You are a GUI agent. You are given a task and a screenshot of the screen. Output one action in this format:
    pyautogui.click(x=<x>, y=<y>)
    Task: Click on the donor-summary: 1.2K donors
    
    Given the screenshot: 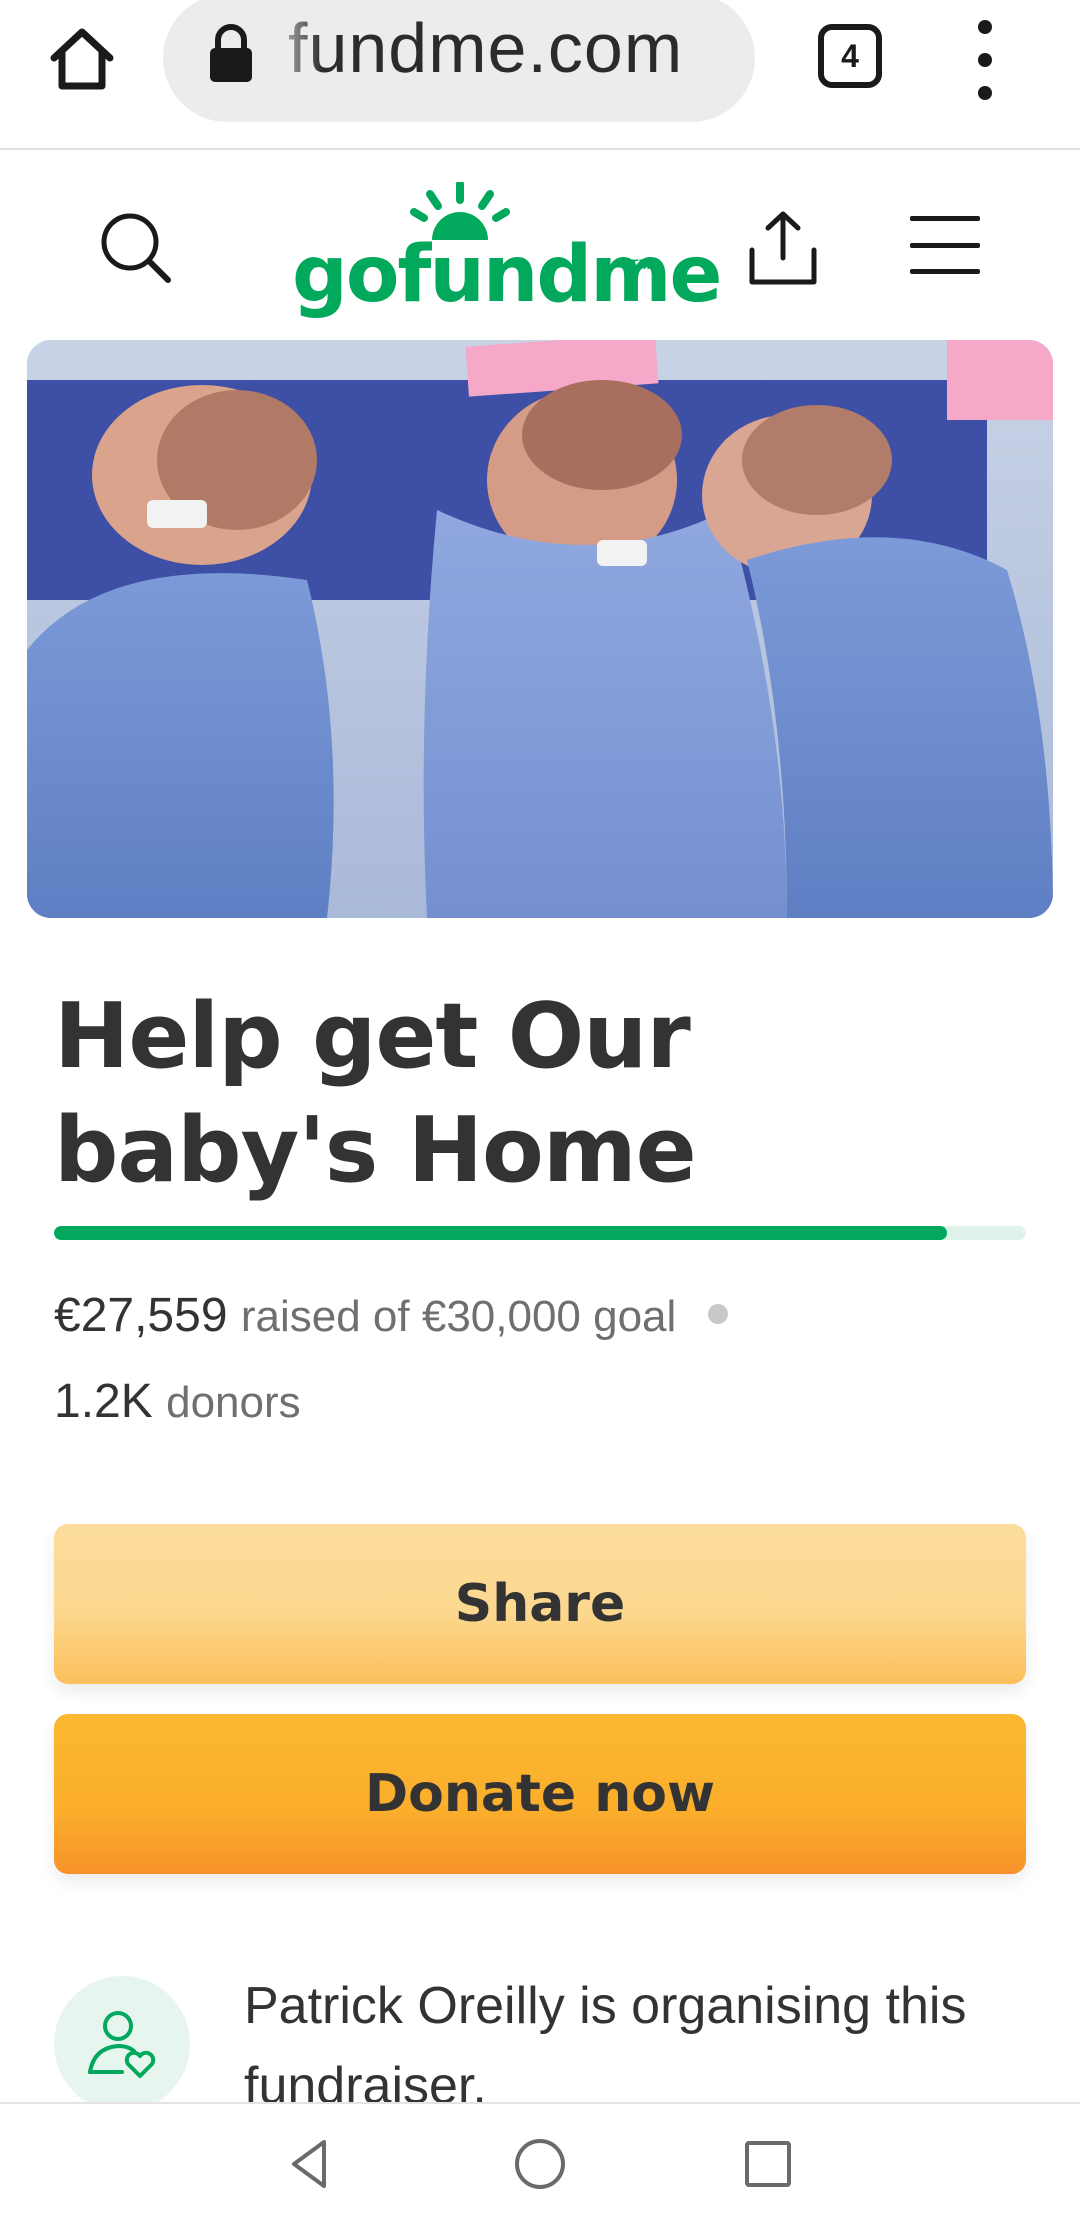 What is the action you would take?
    pyautogui.click(x=177, y=1401)
    